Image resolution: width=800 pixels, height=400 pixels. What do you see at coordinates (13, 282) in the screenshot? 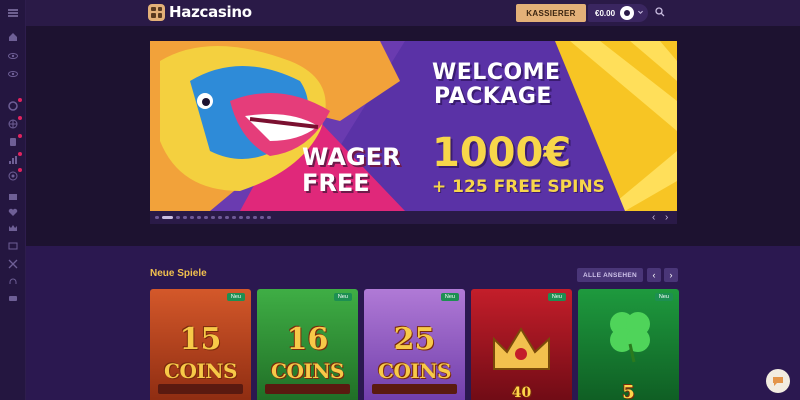
I see `headset-icon` at bounding box center [13, 282].